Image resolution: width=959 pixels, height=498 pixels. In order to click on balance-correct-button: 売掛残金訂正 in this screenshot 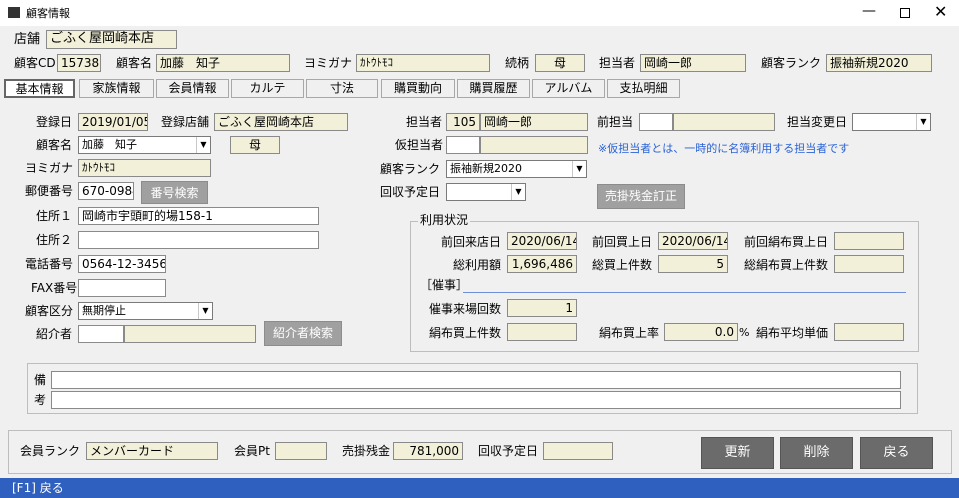, I will do `click(641, 196)`.